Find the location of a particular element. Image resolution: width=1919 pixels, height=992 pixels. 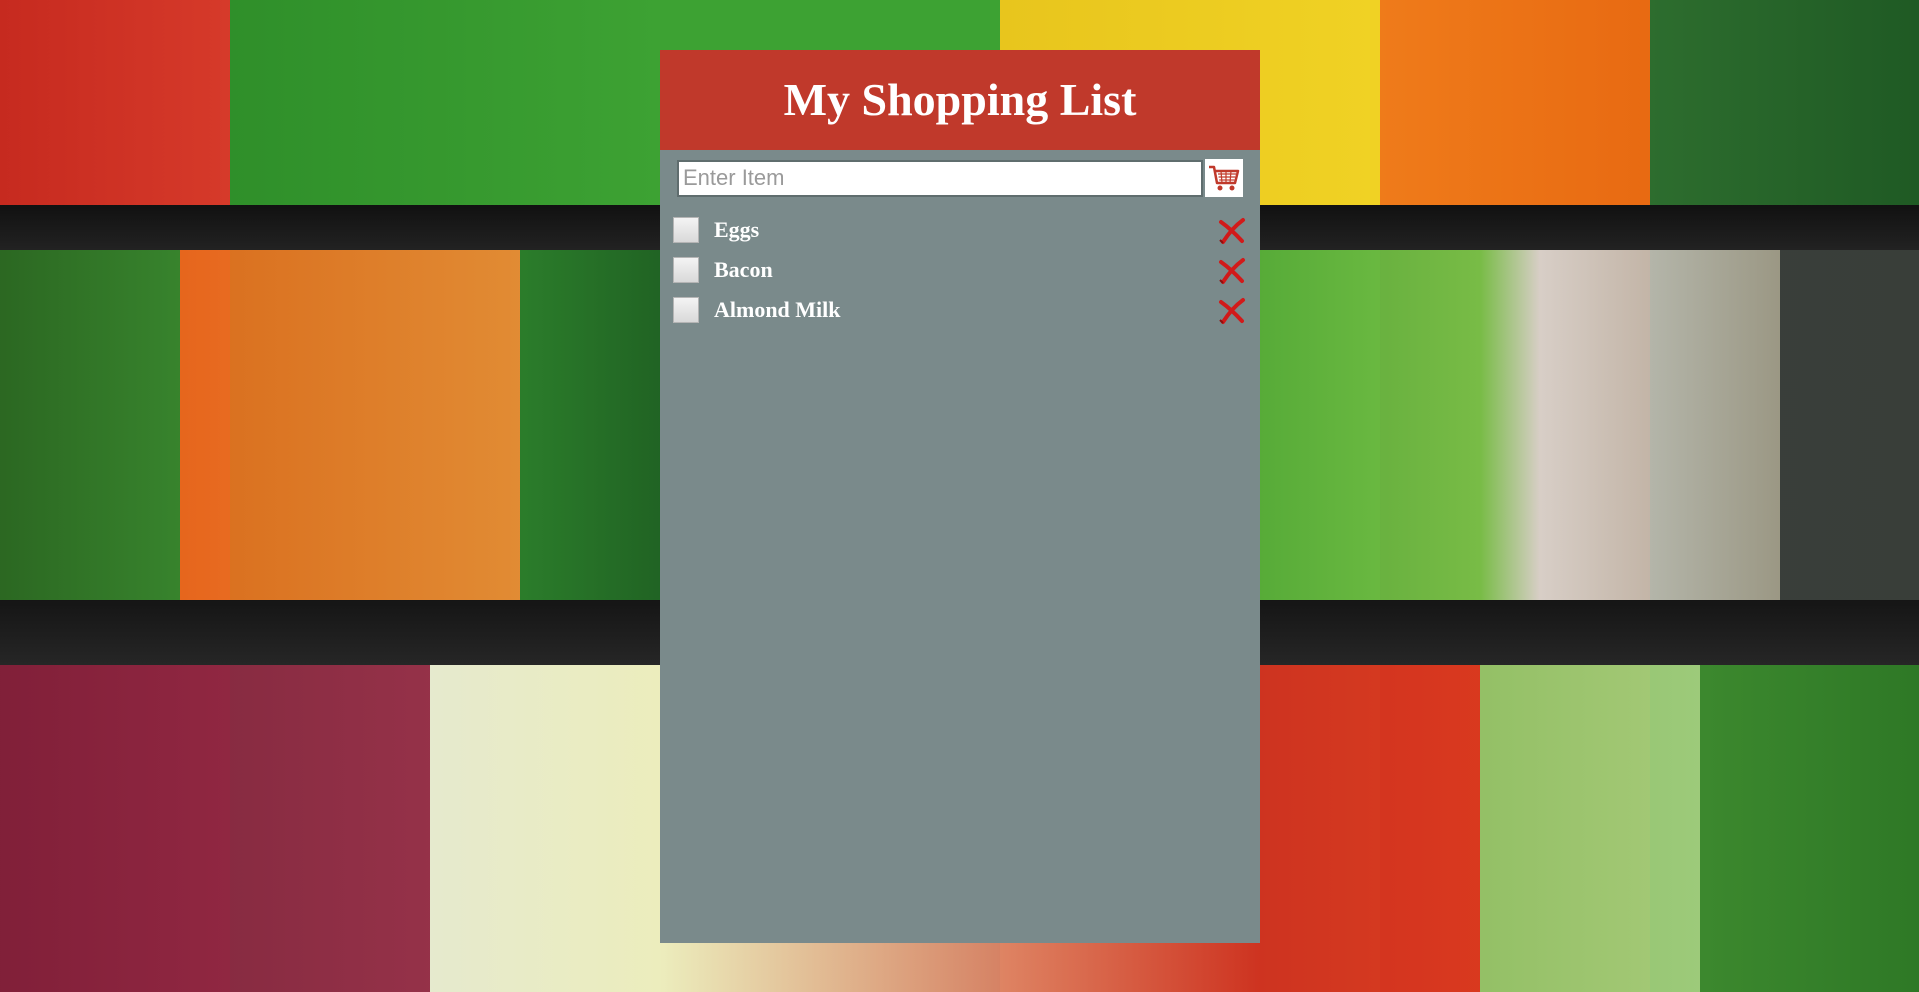

page-title: My Shopping List is located at coordinates (960, 99).